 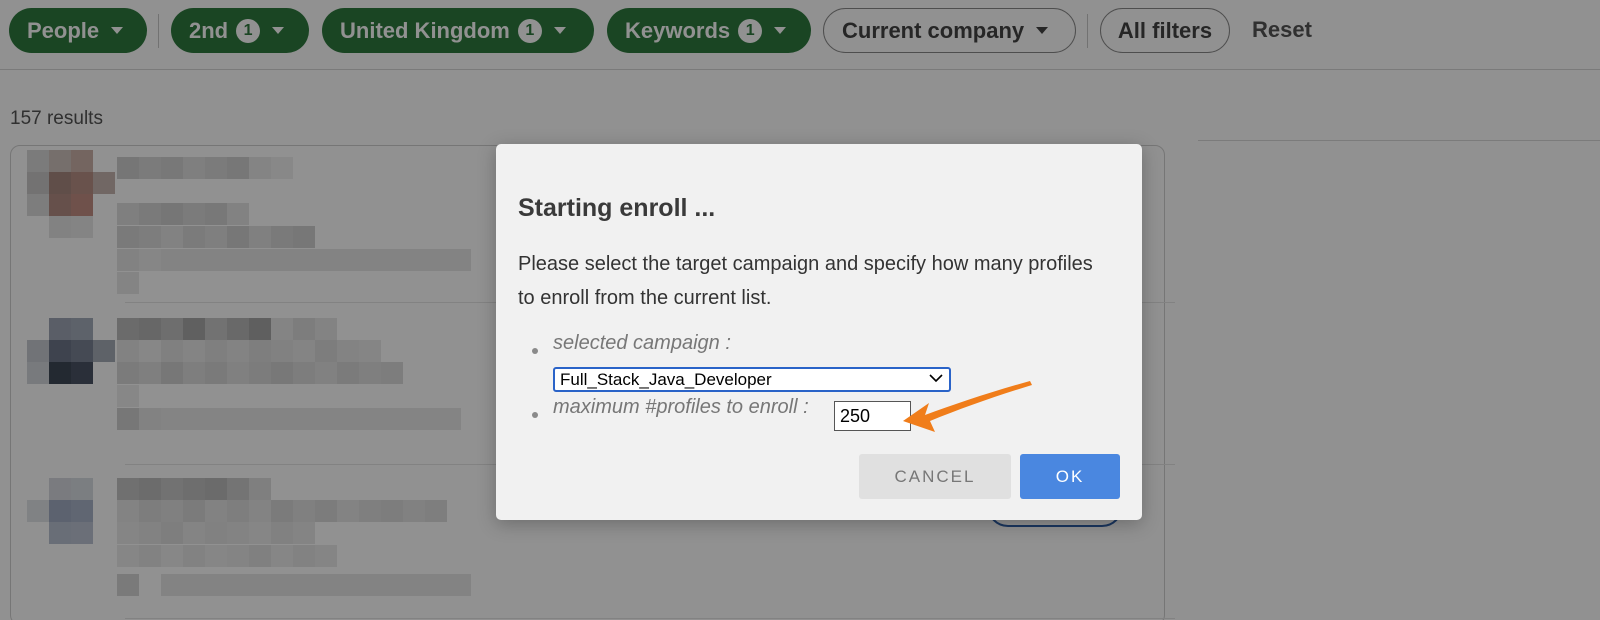 I want to click on arrow-pointer-icon, so click(x=967, y=406).